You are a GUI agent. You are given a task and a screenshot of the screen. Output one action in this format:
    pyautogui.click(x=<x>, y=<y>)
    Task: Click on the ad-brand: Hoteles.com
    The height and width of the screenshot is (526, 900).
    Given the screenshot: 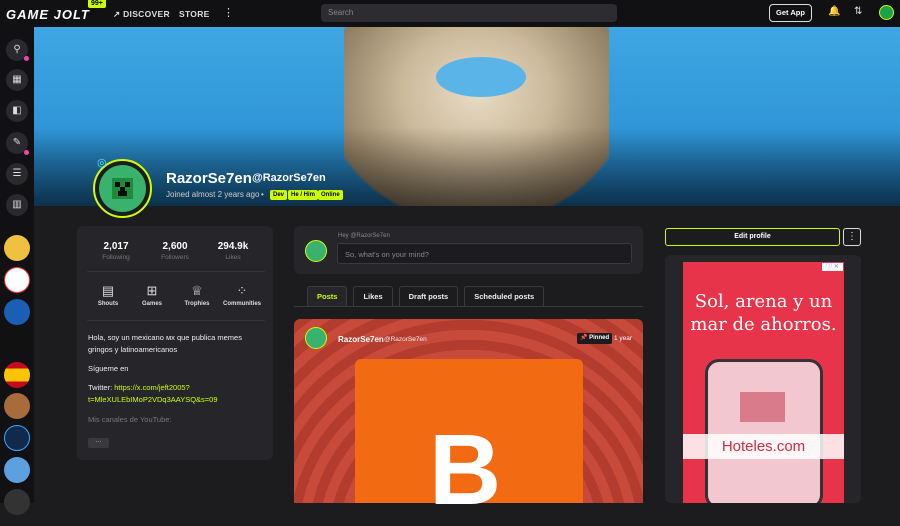 What is the action you would take?
    pyautogui.click(x=763, y=446)
    